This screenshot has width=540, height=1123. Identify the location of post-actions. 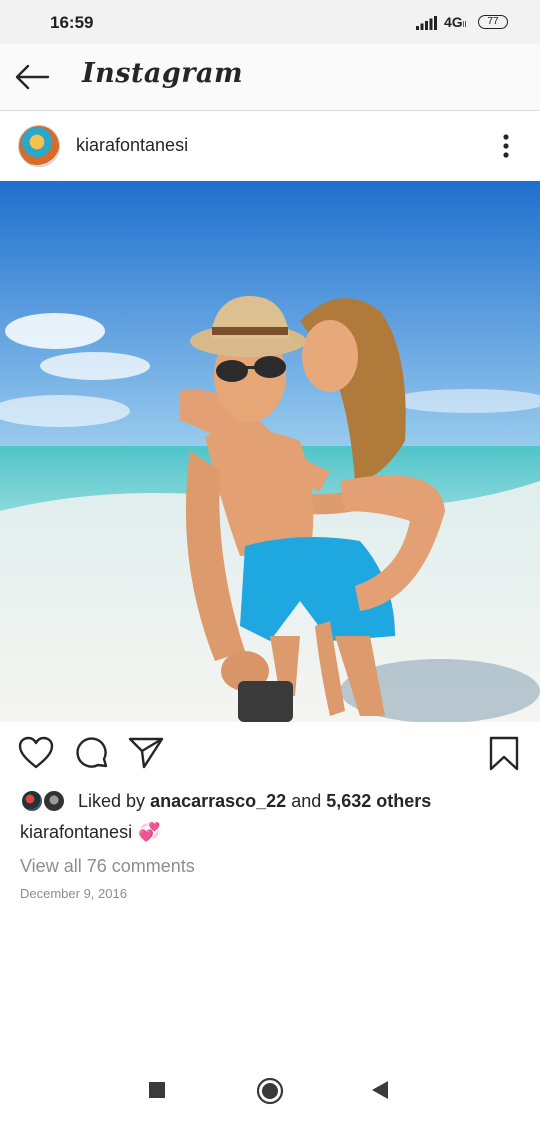
(270, 754).